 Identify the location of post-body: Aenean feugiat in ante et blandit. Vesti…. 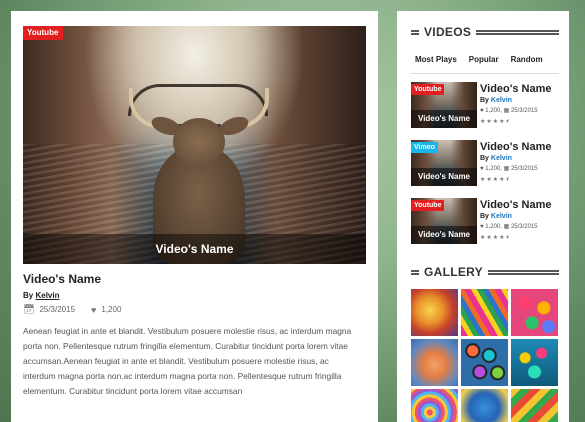
(187, 361).